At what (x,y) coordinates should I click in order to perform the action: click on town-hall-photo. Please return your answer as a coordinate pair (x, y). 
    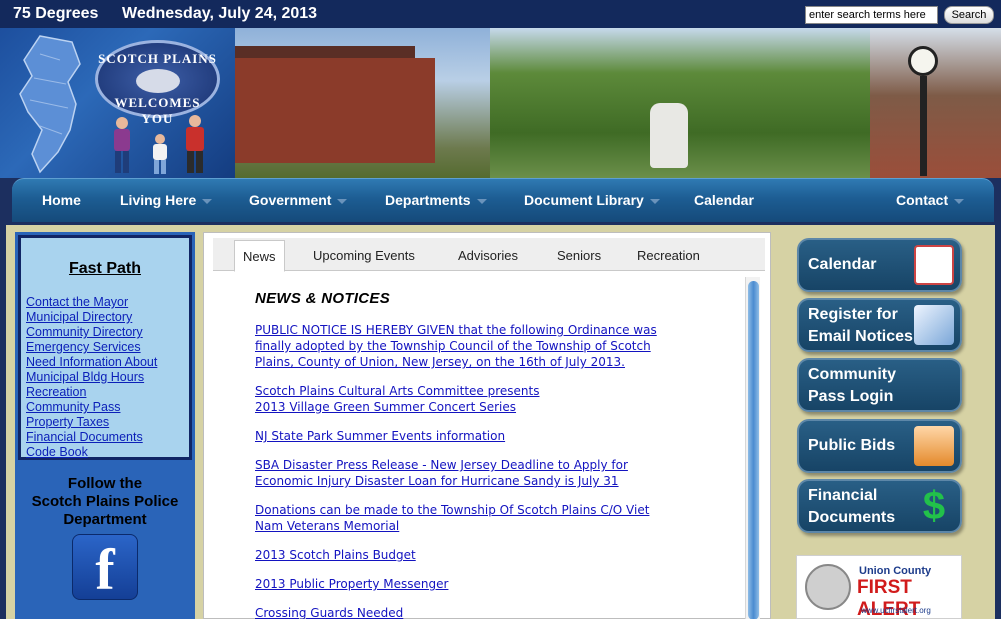
    Looking at the image, I should click on (362, 103).